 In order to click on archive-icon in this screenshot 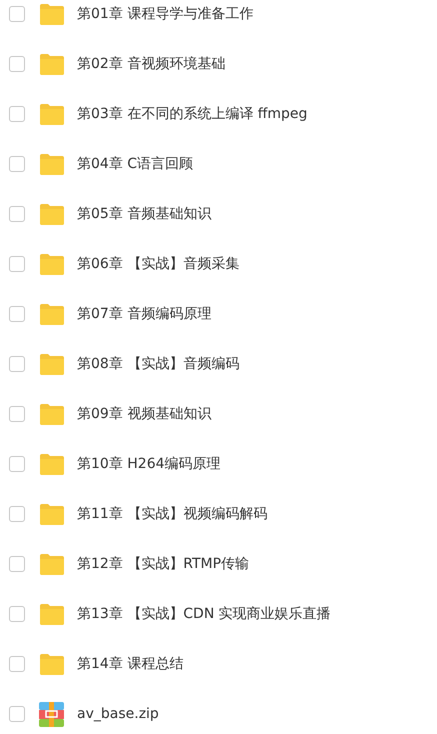, I will do `click(51, 714)`.